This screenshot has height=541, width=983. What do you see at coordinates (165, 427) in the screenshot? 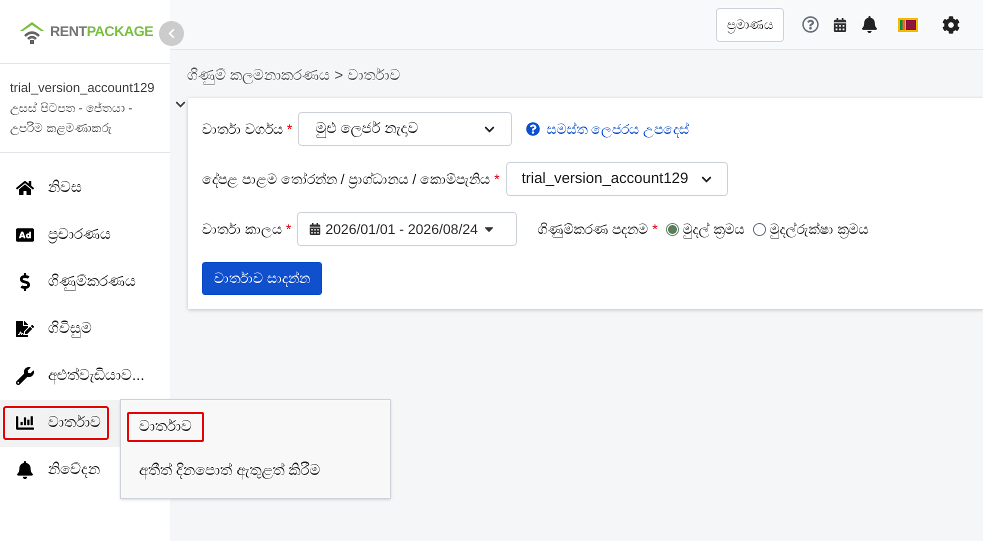
I see `submenu-item: වාර්තාව` at bounding box center [165, 427].